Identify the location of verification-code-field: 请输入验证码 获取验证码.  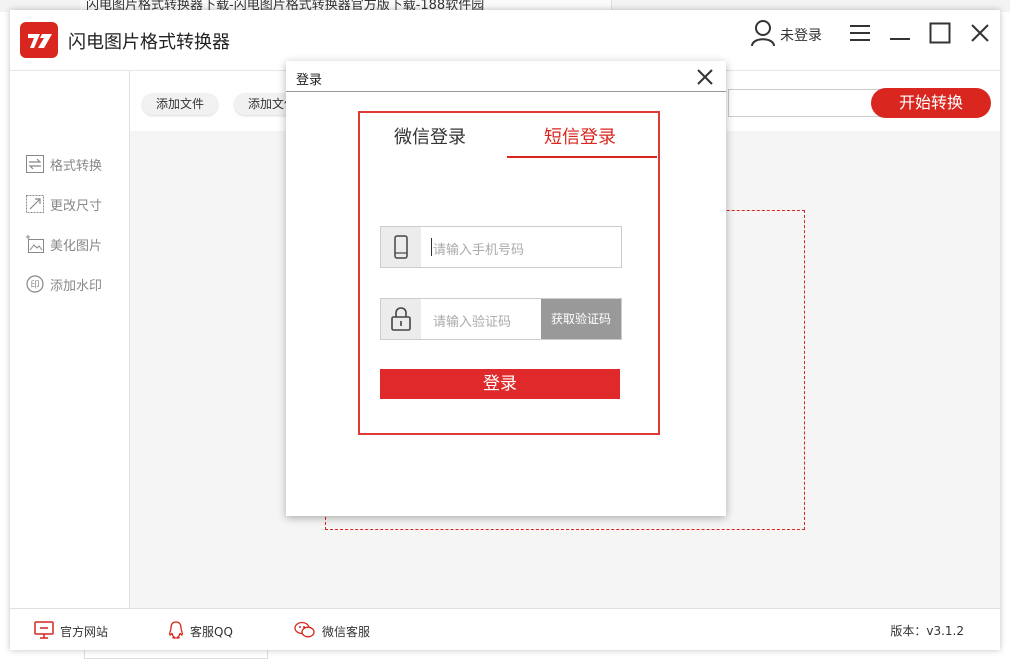
(501, 319).